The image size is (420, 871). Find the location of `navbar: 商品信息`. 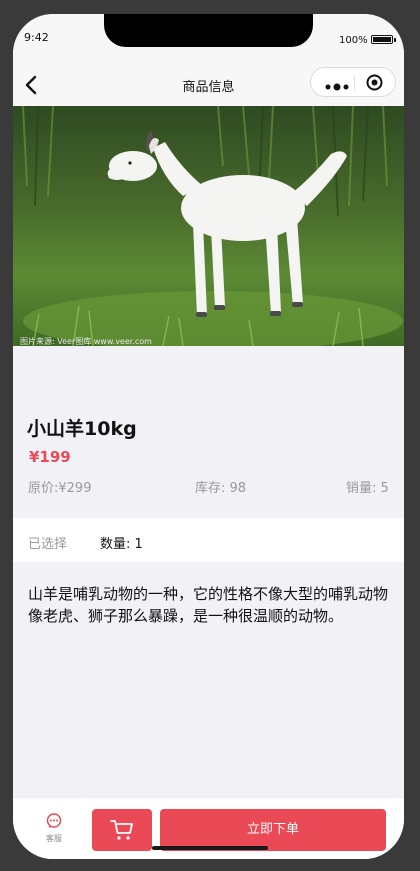

navbar: 商品信息 is located at coordinates (208, 84).